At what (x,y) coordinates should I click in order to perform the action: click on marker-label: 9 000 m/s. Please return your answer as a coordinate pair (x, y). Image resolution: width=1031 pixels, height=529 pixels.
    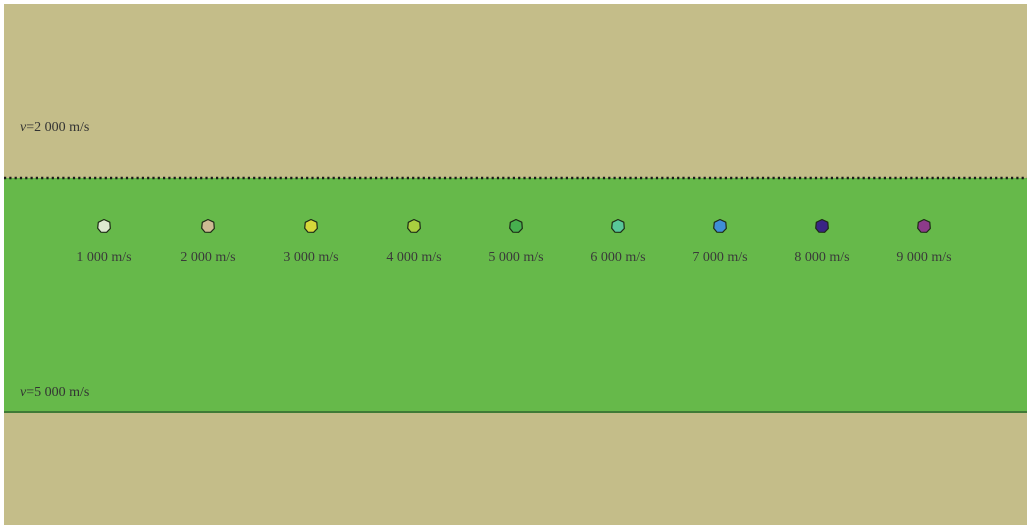
    Looking at the image, I should click on (924, 257).